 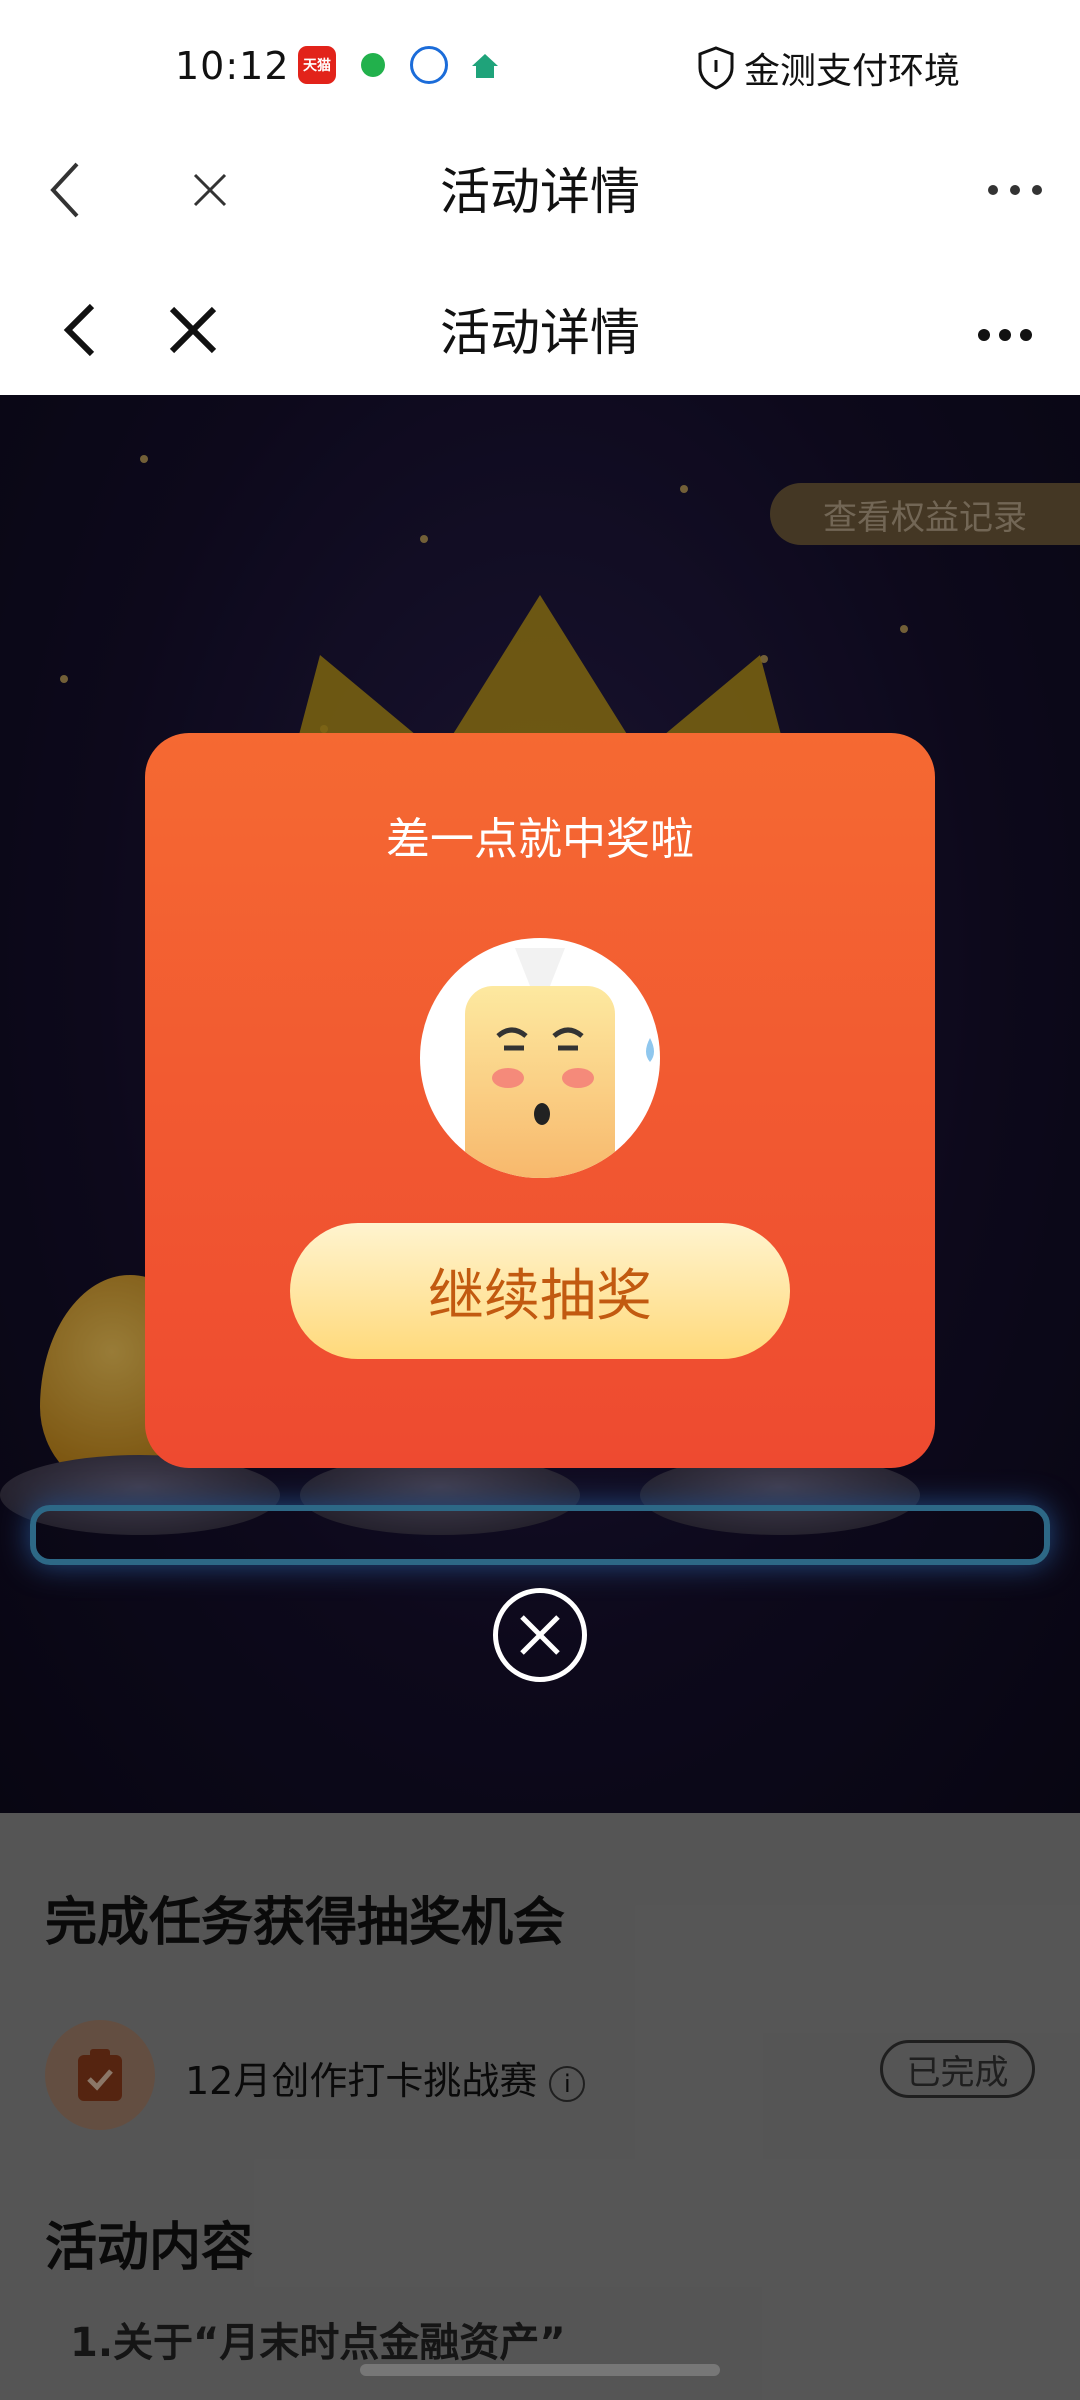 I want to click on inner-page-title: 活动详情, so click(x=540, y=333).